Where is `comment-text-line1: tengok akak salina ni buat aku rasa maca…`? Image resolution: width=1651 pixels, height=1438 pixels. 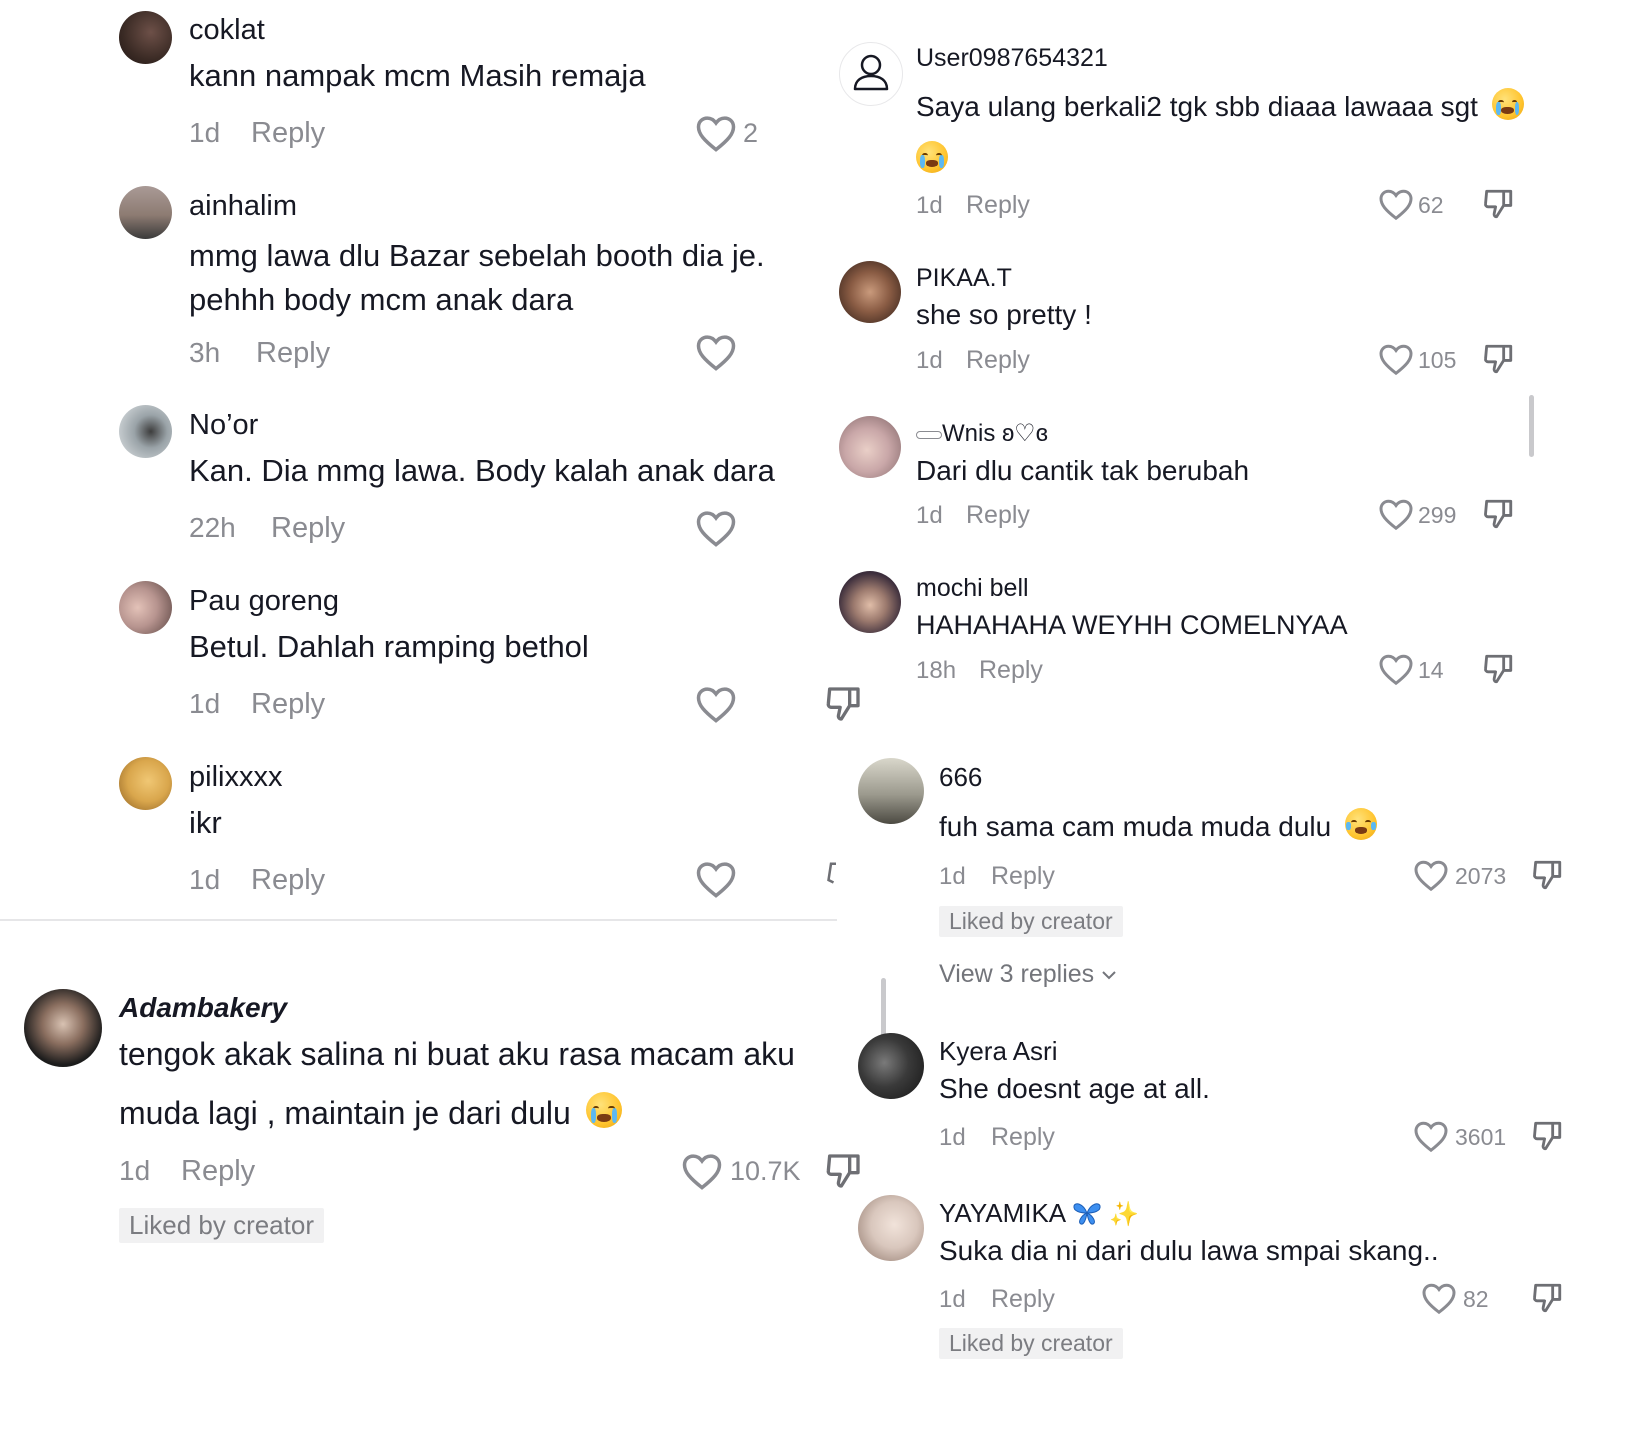 comment-text-line1: tengok akak salina ni buat aku rasa maca… is located at coordinates (457, 1054).